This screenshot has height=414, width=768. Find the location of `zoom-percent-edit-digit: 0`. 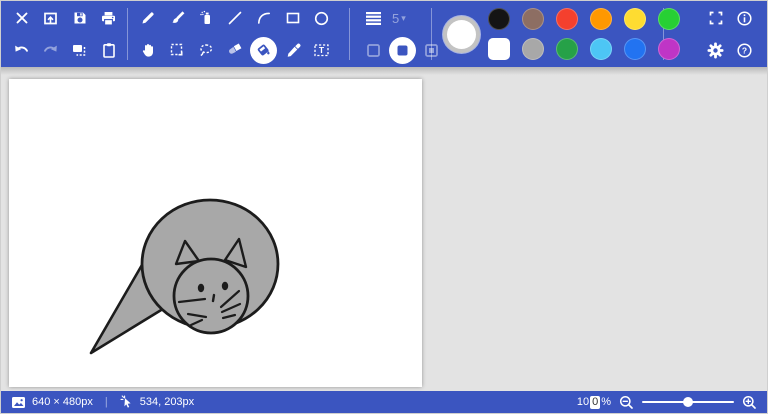

zoom-percent-edit-digit: 0 is located at coordinates (595, 402).